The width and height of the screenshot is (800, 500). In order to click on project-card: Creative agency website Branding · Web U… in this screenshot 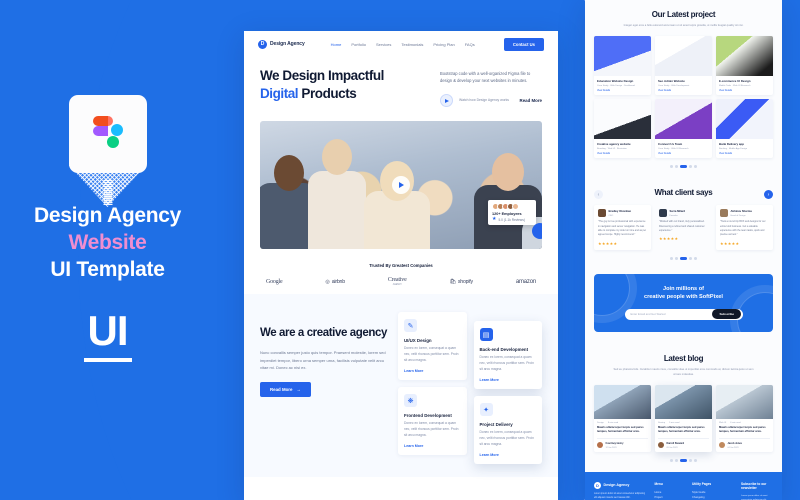, I will do `click(622, 129)`.